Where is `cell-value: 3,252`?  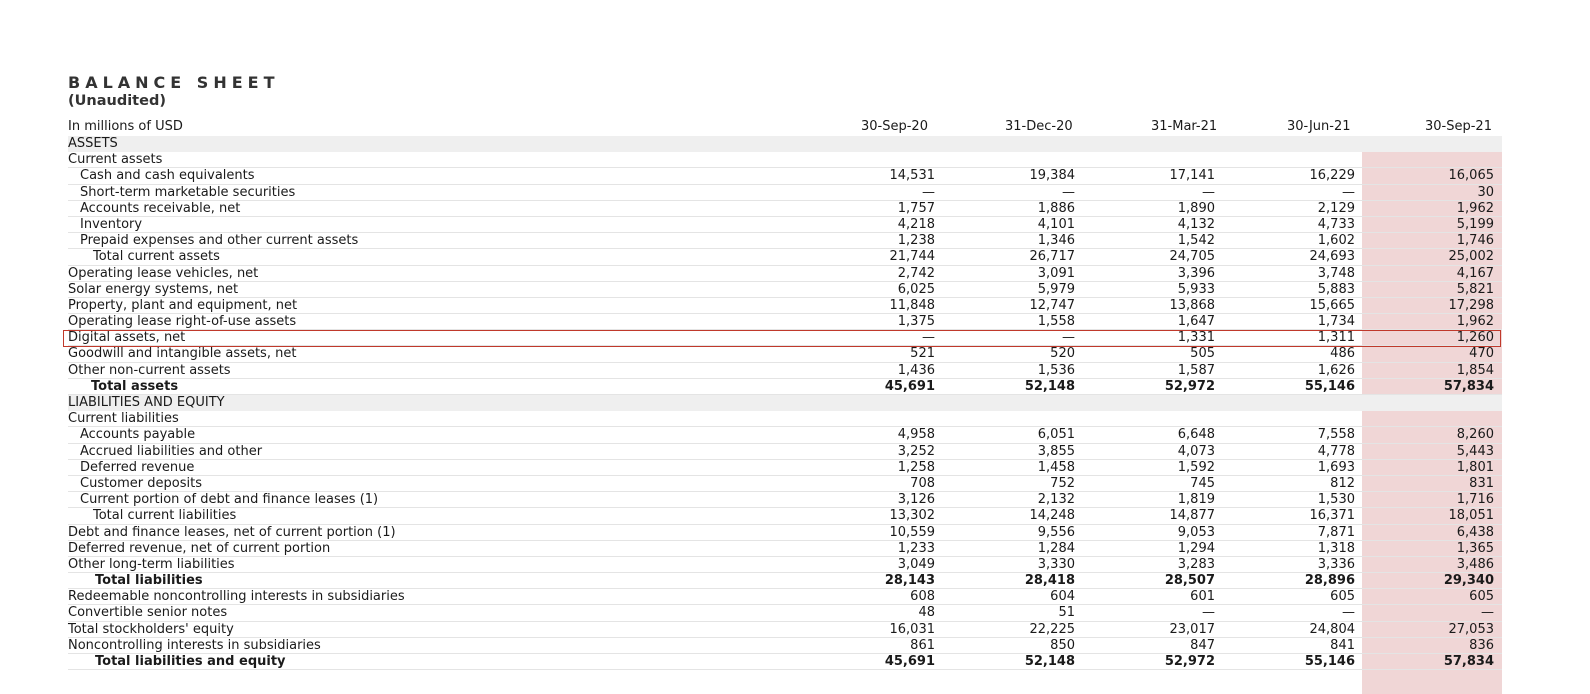 cell-value: 3,252 is located at coordinates (916, 451).